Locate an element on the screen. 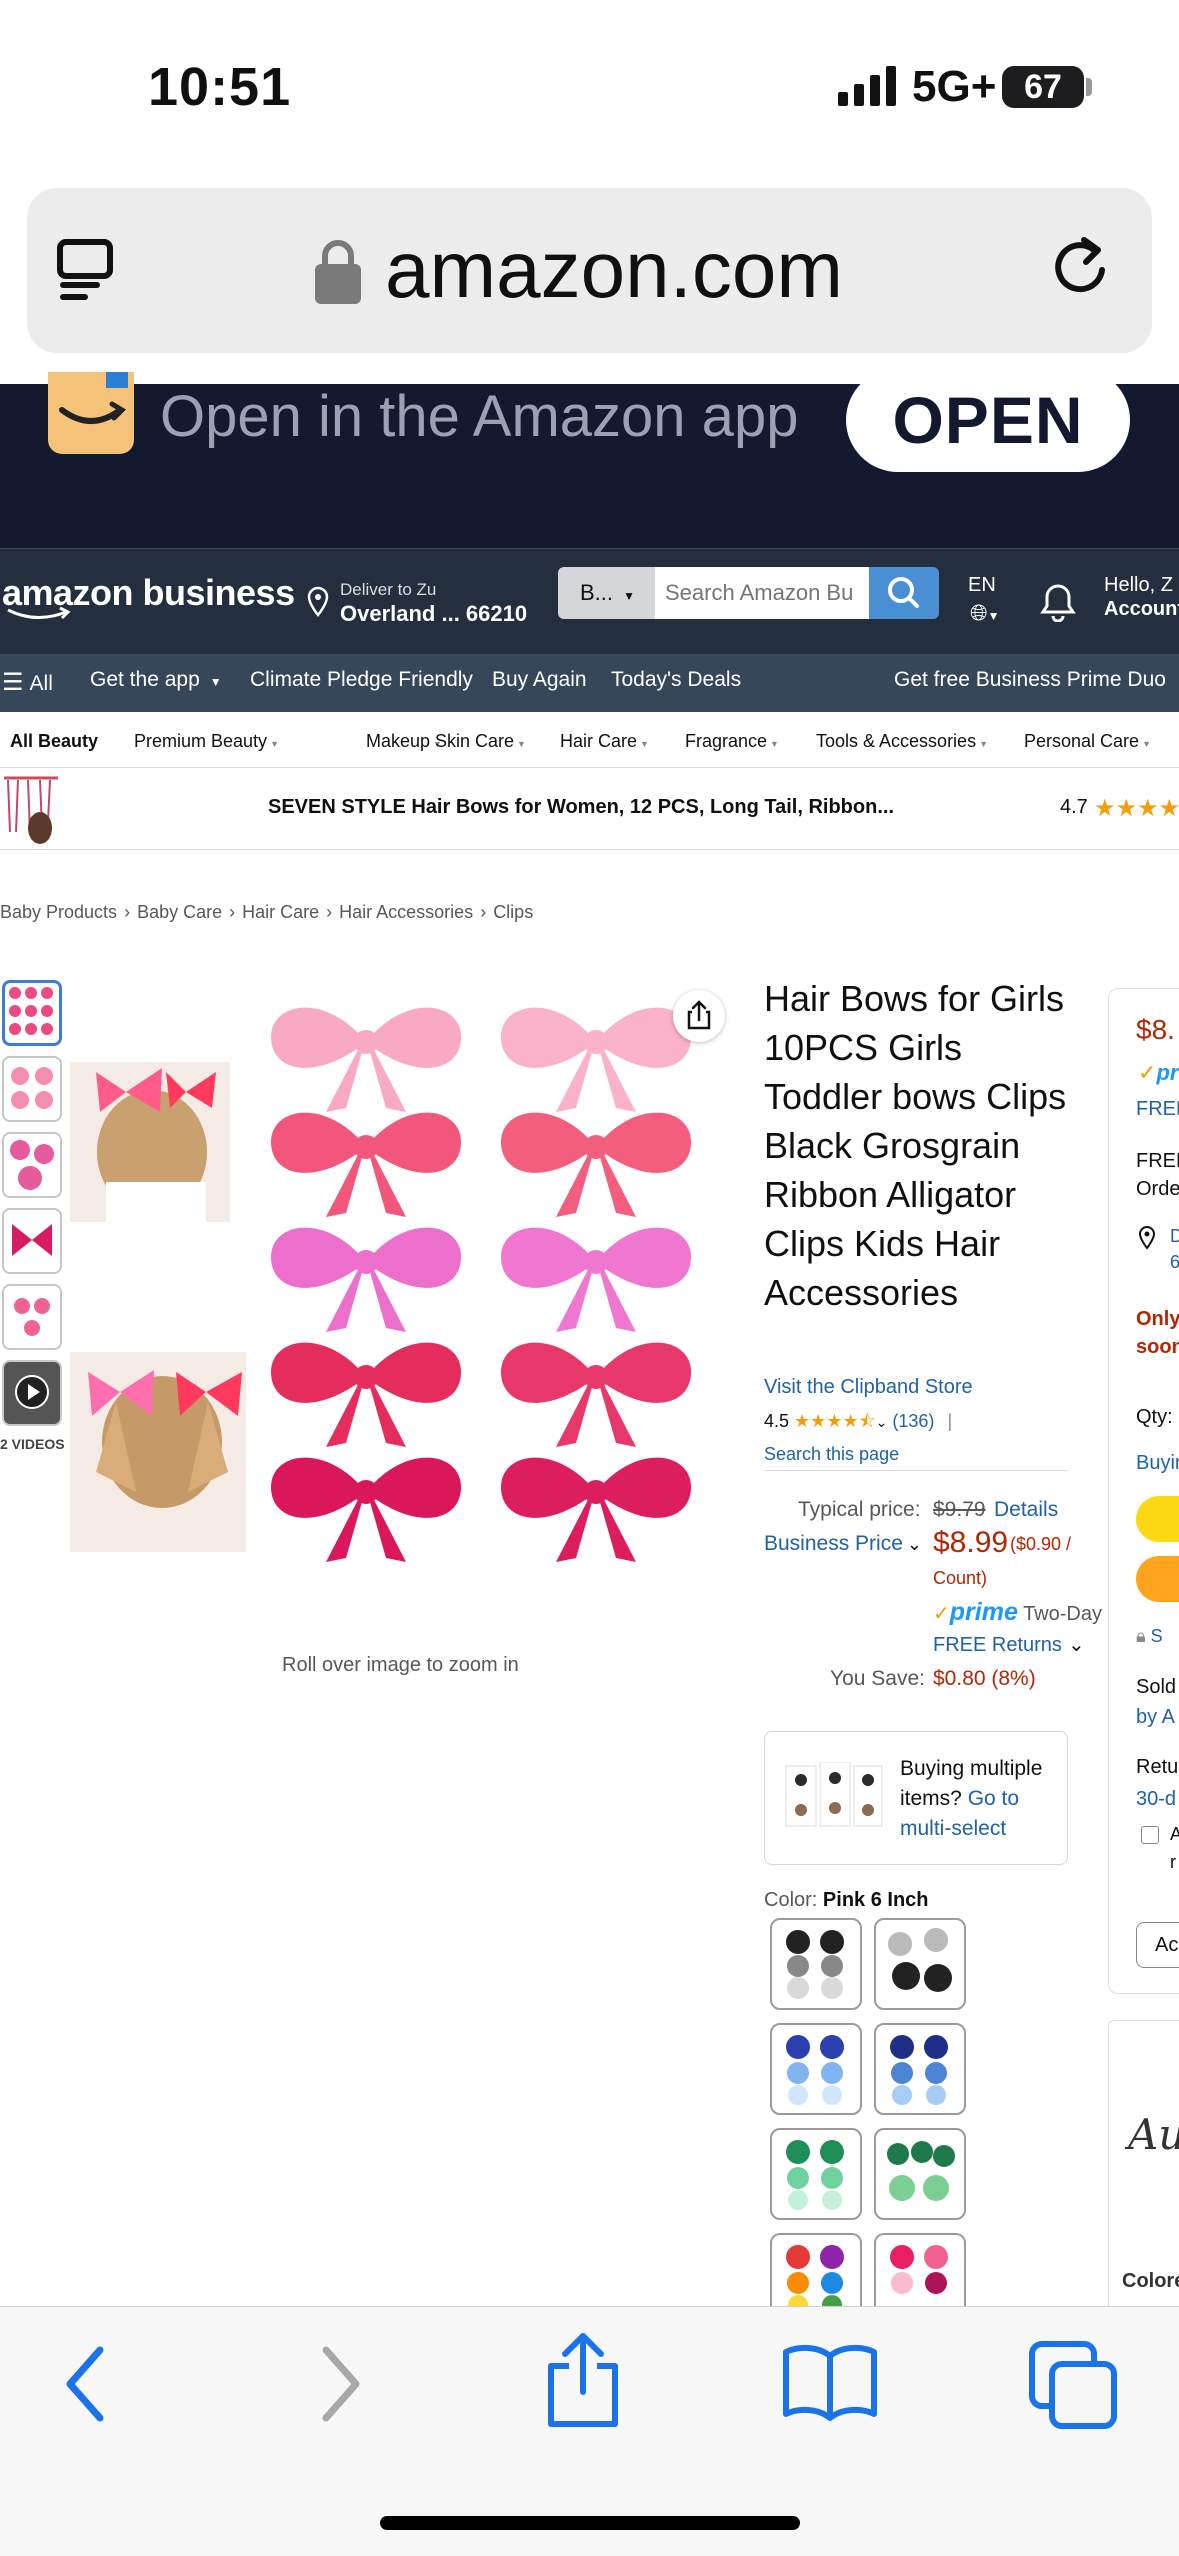 Image resolution: width=1179 pixels, height=2556 pixels. reader-icon is located at coordinates (86, 270).